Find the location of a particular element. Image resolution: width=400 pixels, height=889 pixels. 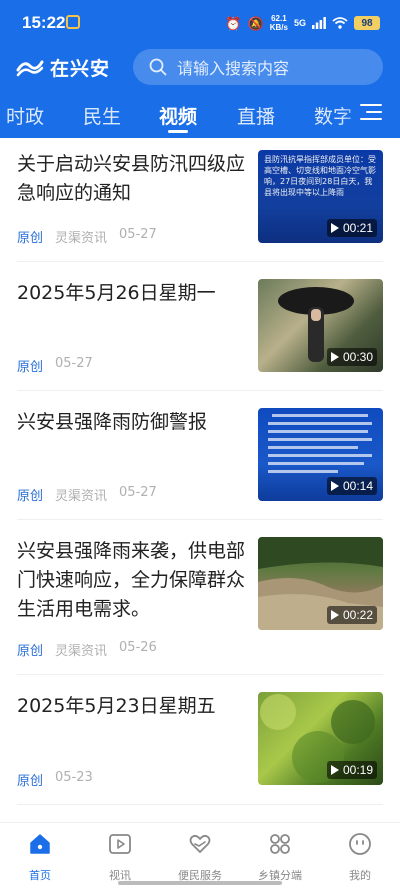

logo-text: 在兴安 is located at coordinates (80, 69).